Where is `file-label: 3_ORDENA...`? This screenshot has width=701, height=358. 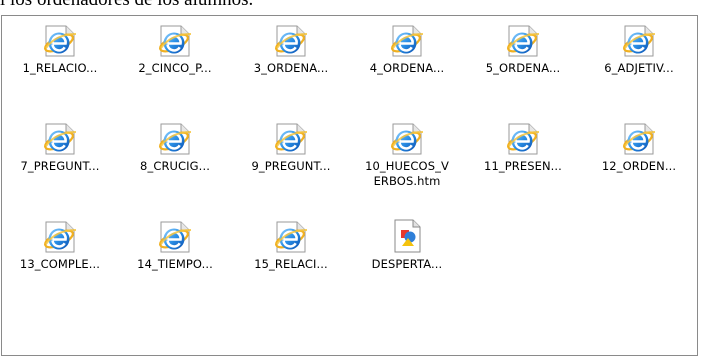 file-label: 3_ORDENA... is located at coordinates (291, 68).